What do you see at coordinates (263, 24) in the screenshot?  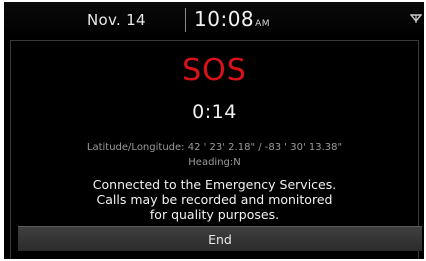 I see `status-ampm: AM` at bounding box center [263, 24].